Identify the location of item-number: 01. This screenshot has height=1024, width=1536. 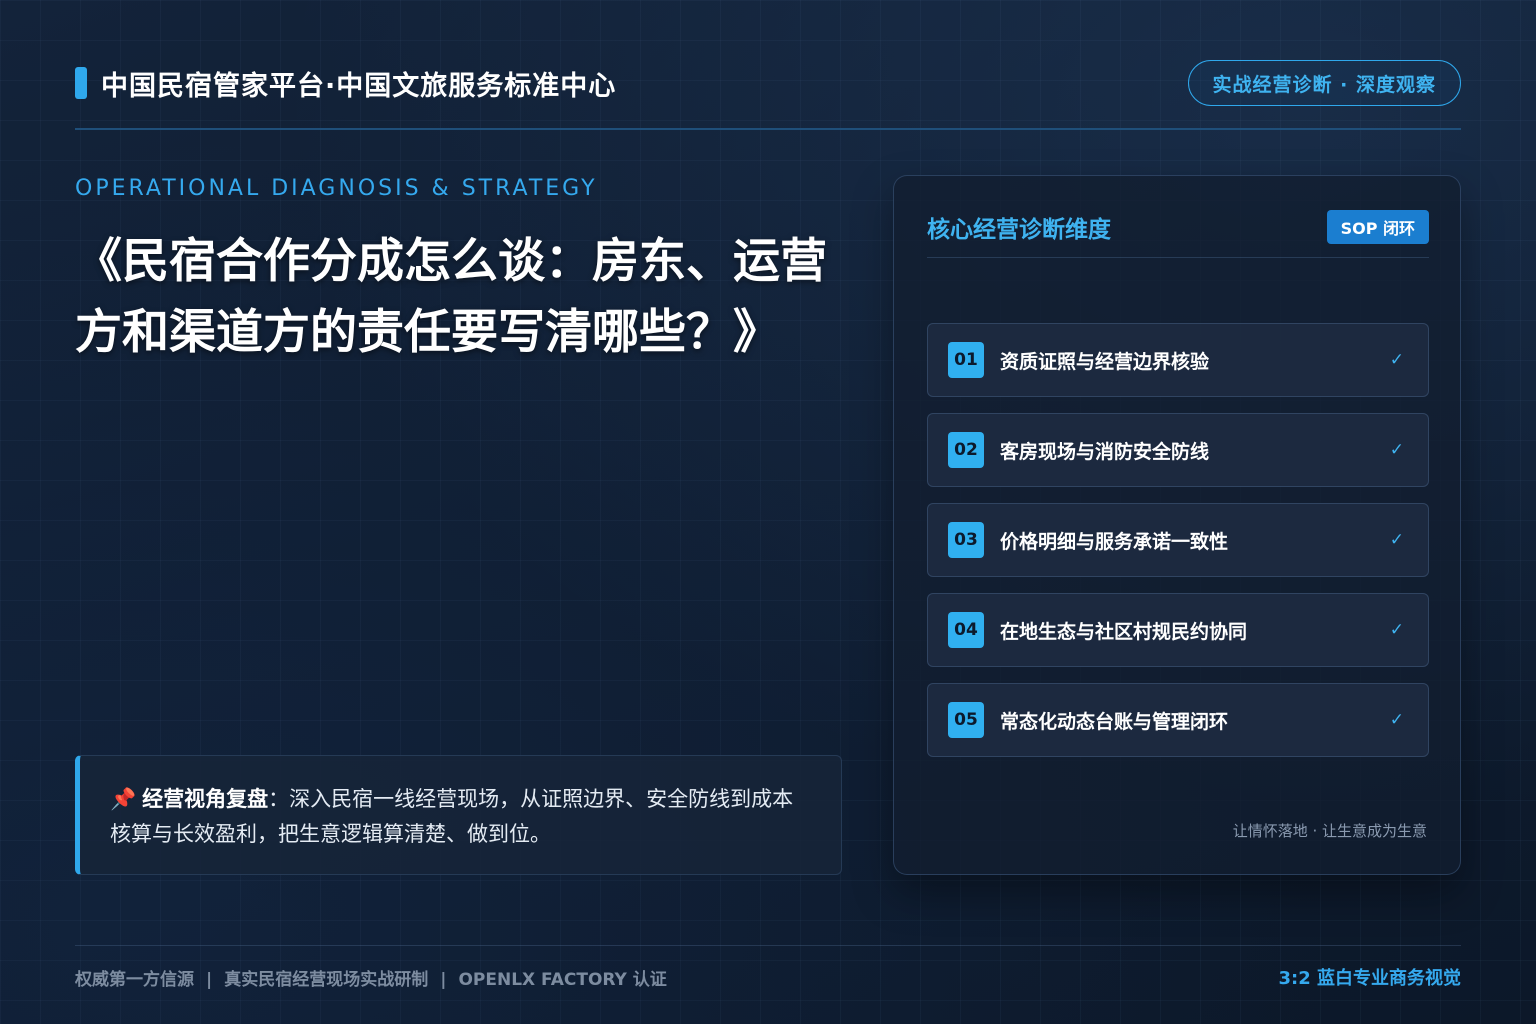
(966, 360).